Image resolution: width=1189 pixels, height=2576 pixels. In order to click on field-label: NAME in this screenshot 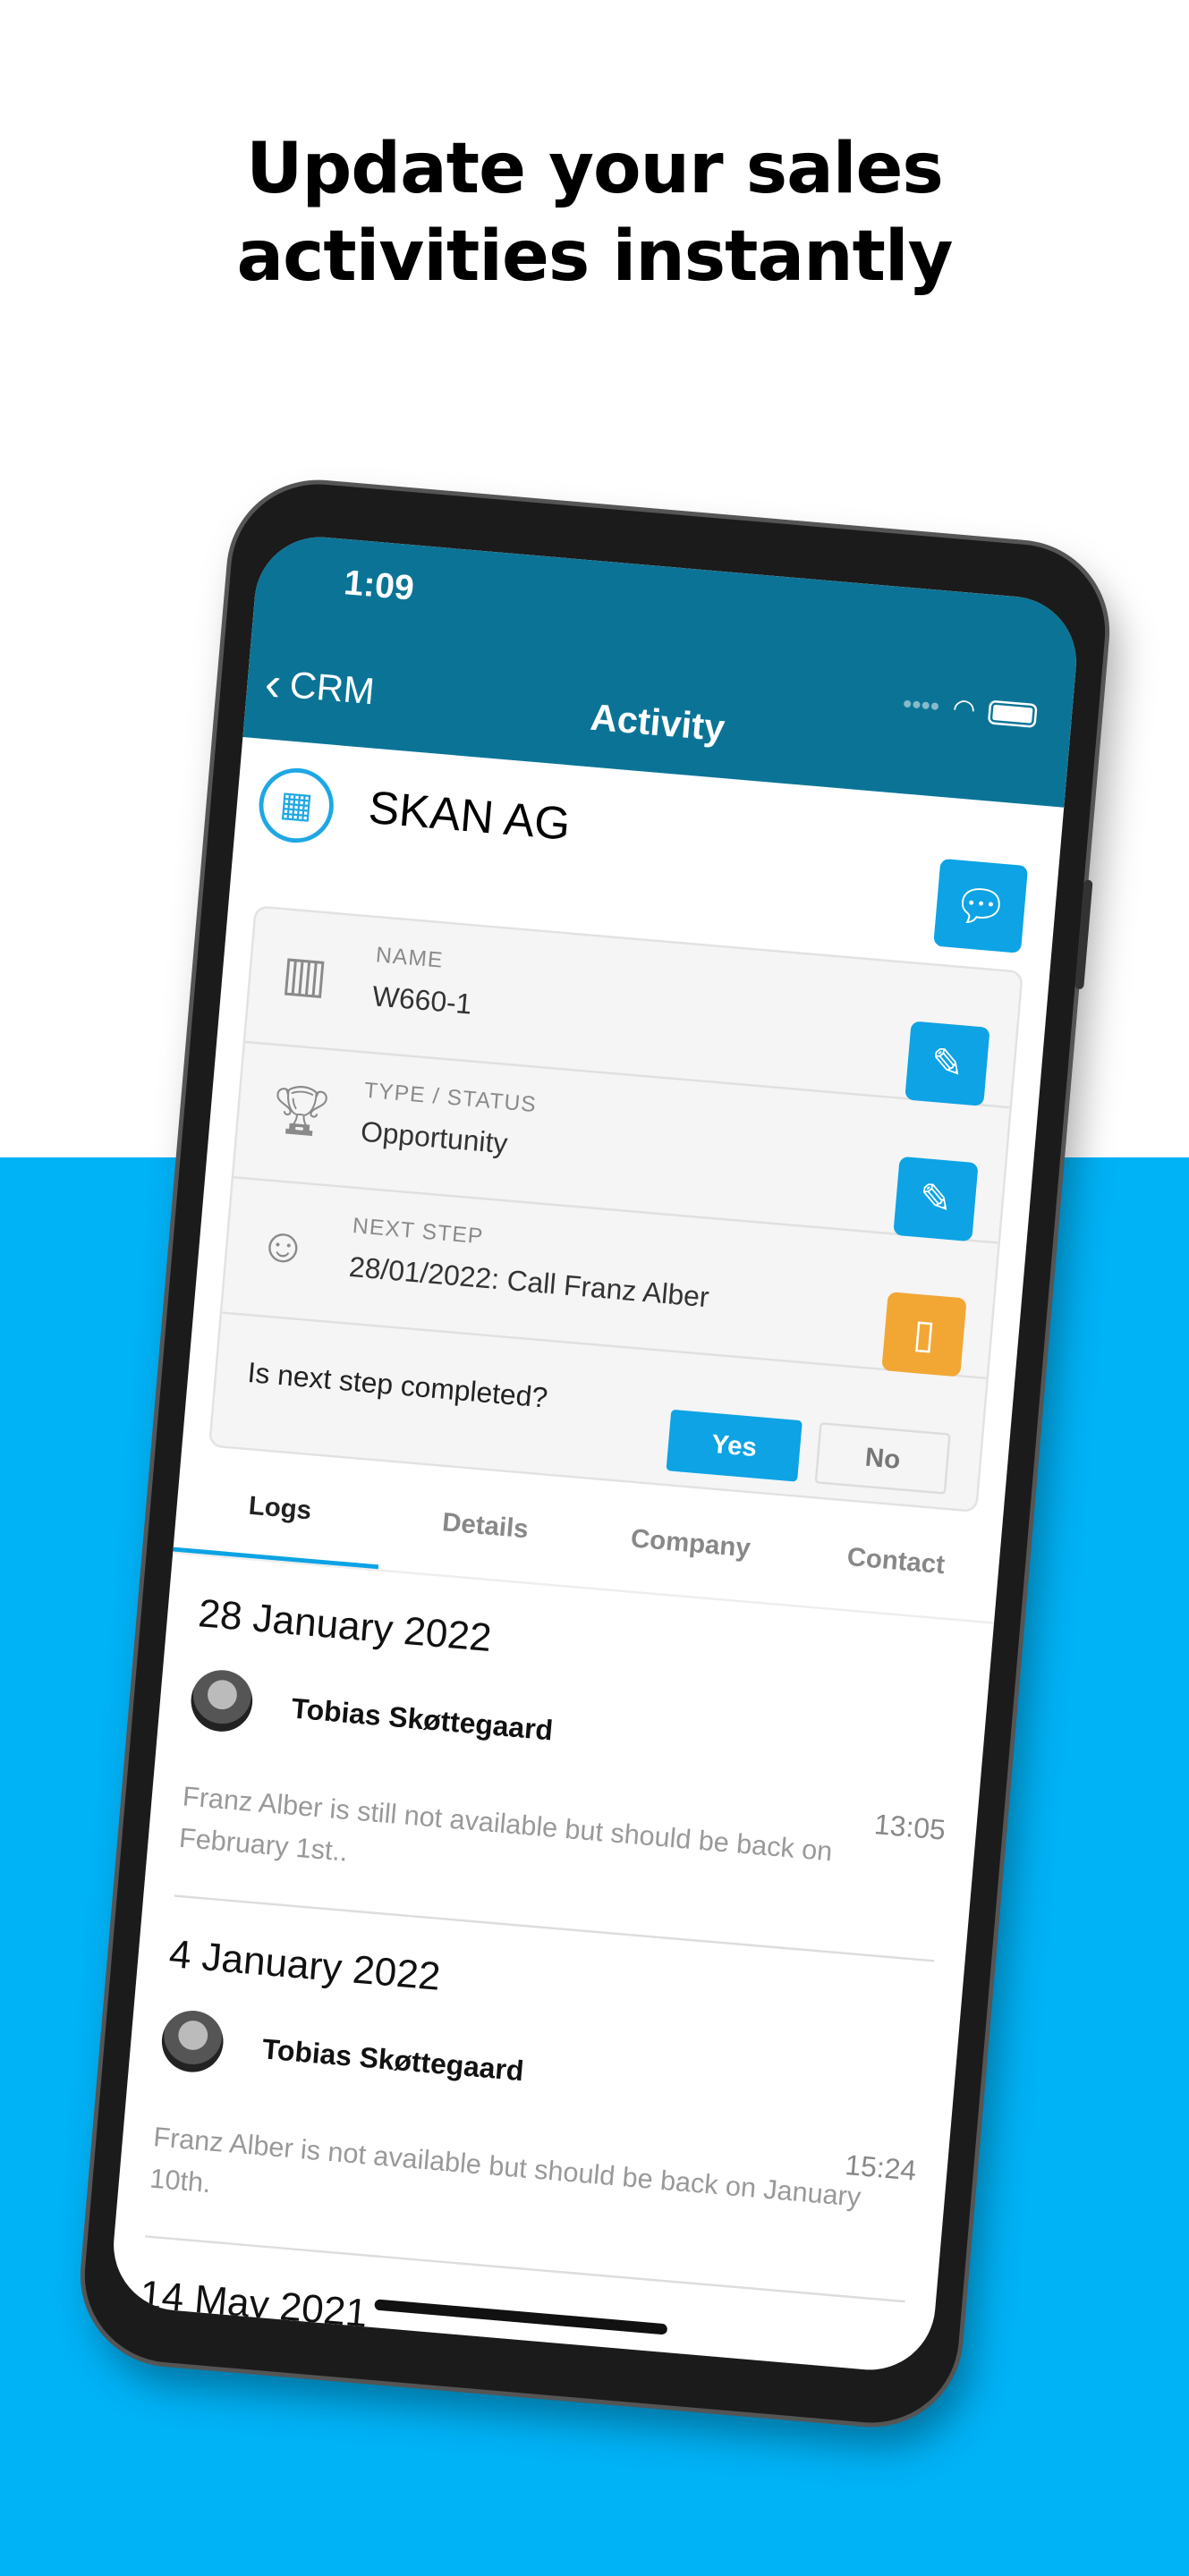, I will do `click(409, 959)`.